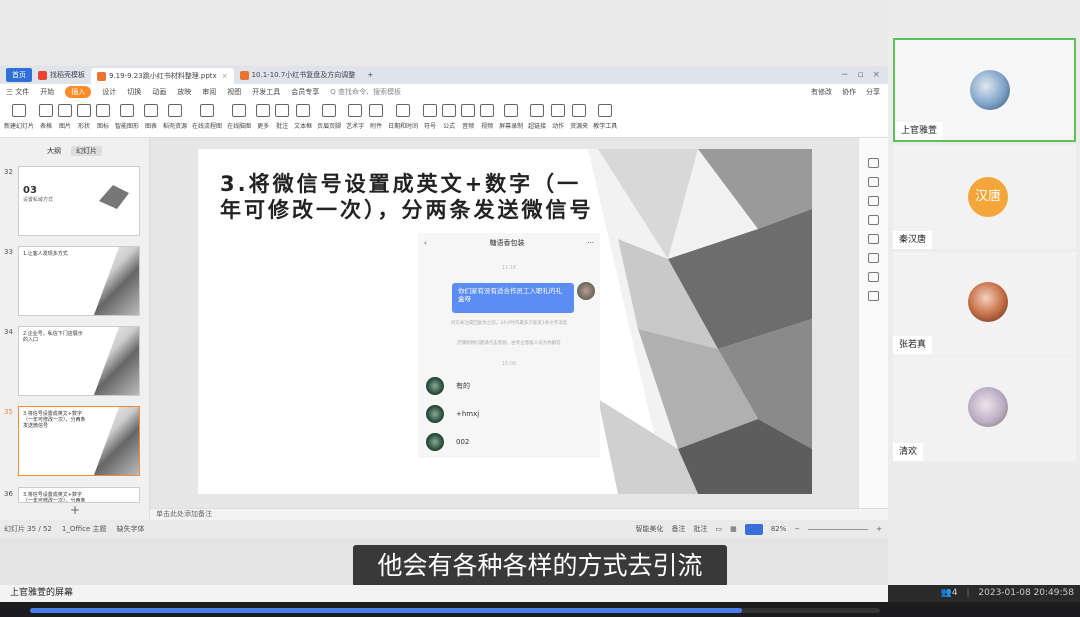 The image size is (1080, 617). I want to click on toolbar-item: 图表, so click(151, 117).